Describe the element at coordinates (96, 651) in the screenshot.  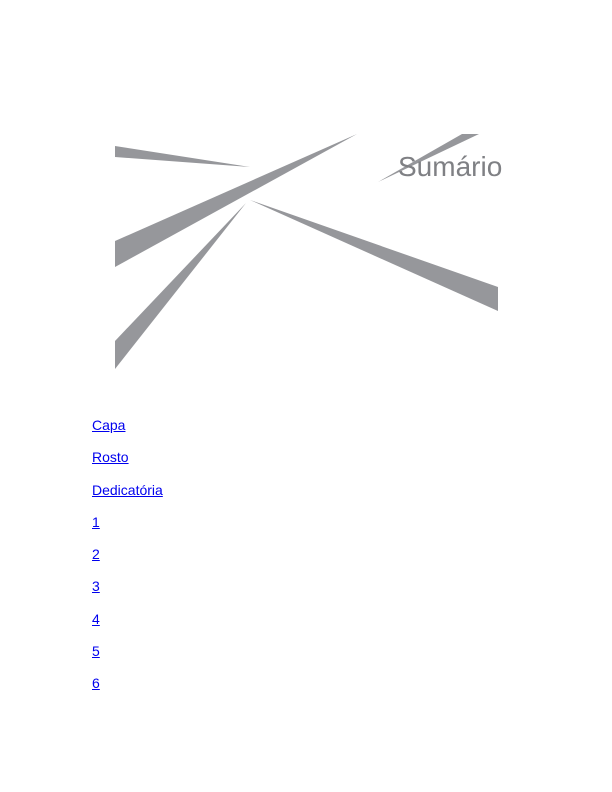
I see `toc-link-chapter-5: 5` at that location.